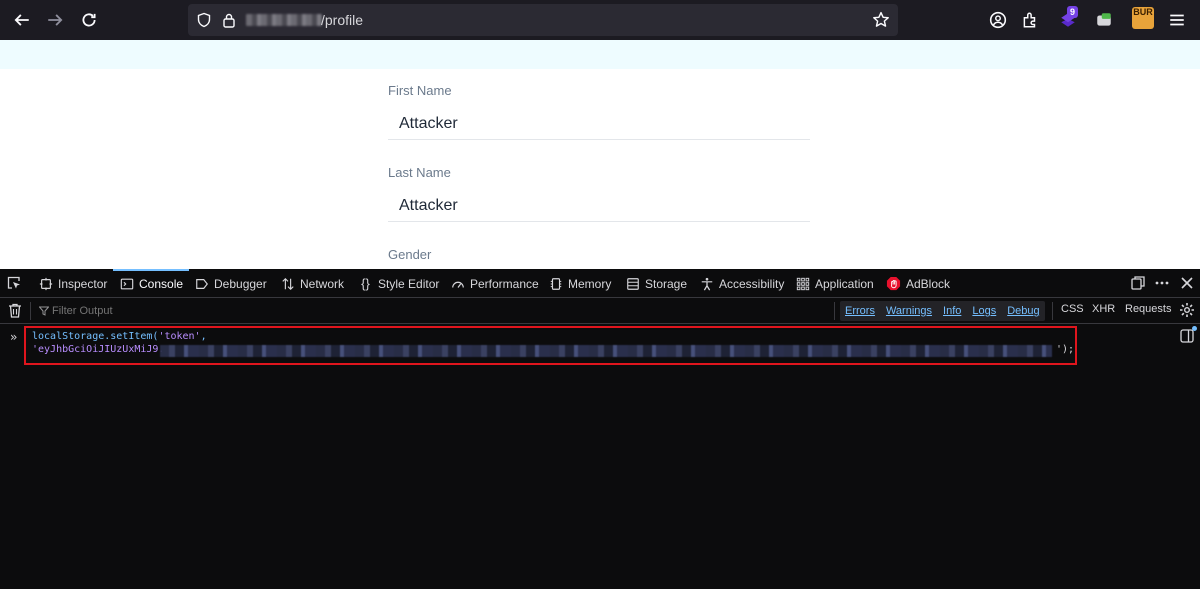 Image resolution: width=1200 pixels, height=589 pixels. What do you see at coordinates (881, 20) in the screenshot?
I see `bookmark-star-icon` at bounding box center [881, 20].